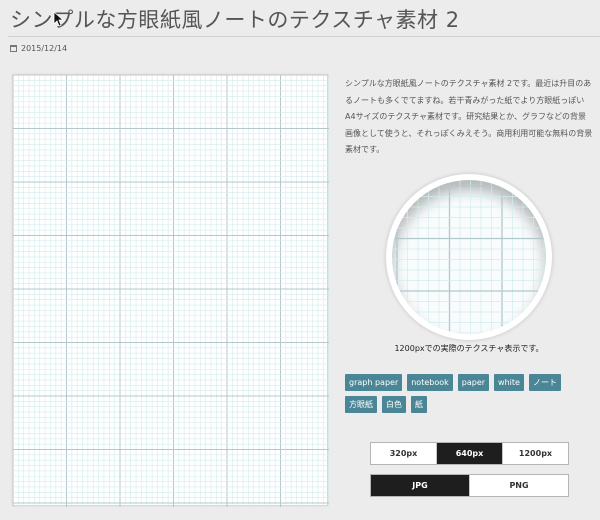  I want to click on calendar-icon, so click(13, 48).